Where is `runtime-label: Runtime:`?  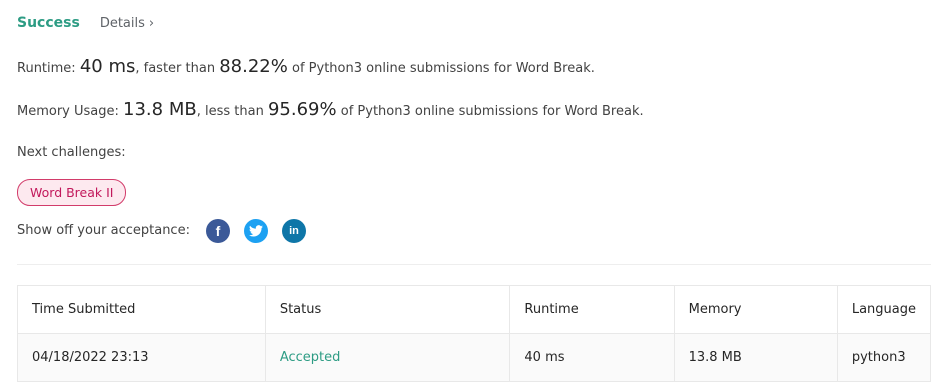
runtime-label: Runtime: is located at coordinates (46, 68).